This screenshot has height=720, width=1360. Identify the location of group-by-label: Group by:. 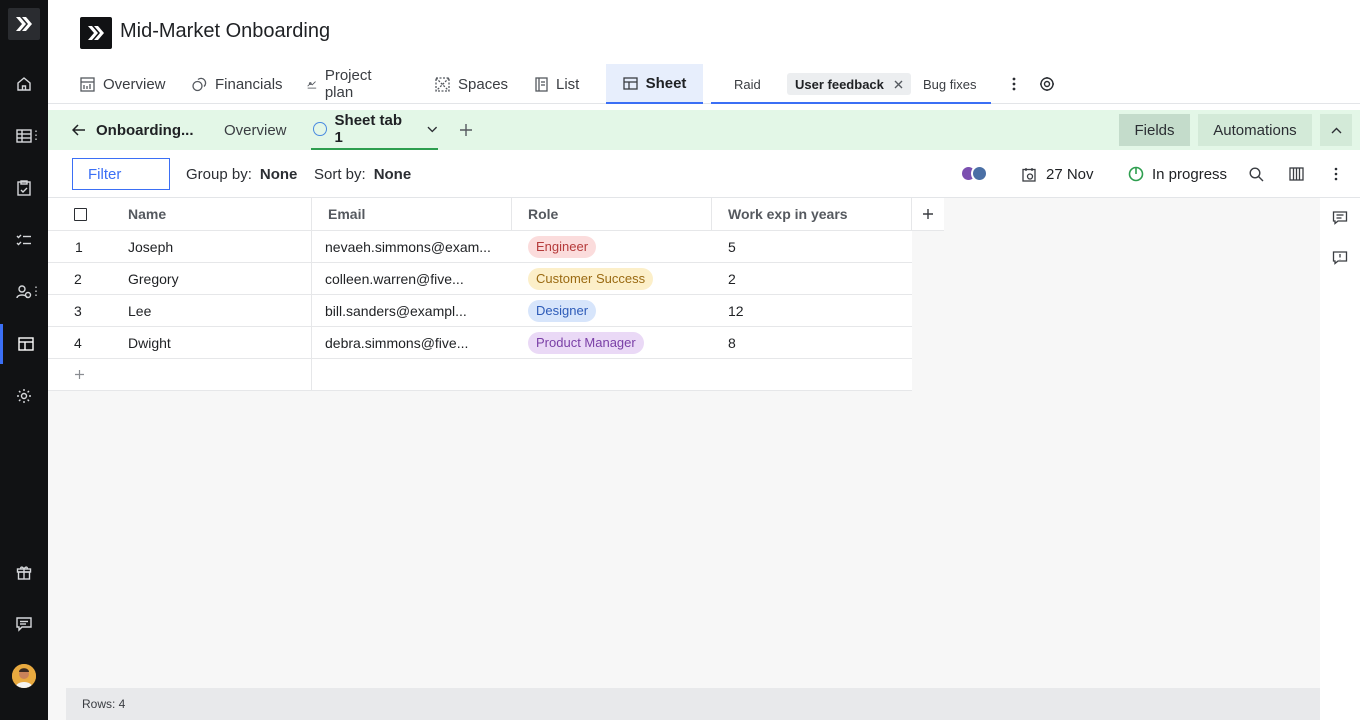
(219, 174).